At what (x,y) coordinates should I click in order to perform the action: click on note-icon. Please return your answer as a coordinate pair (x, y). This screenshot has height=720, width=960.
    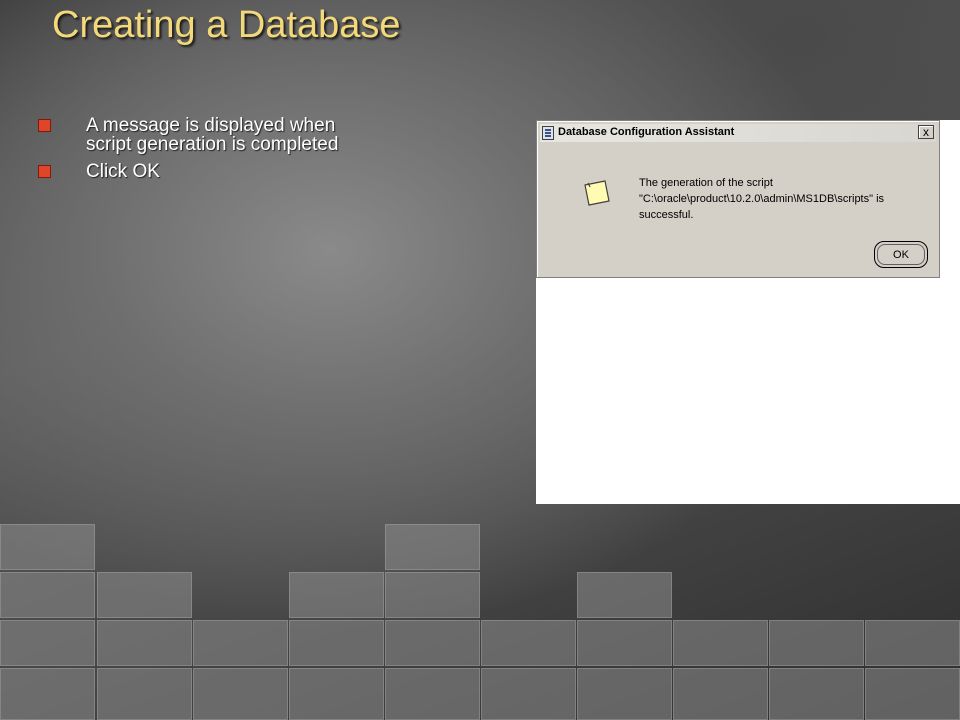
    Looking at the image, I should click on (597, 193).